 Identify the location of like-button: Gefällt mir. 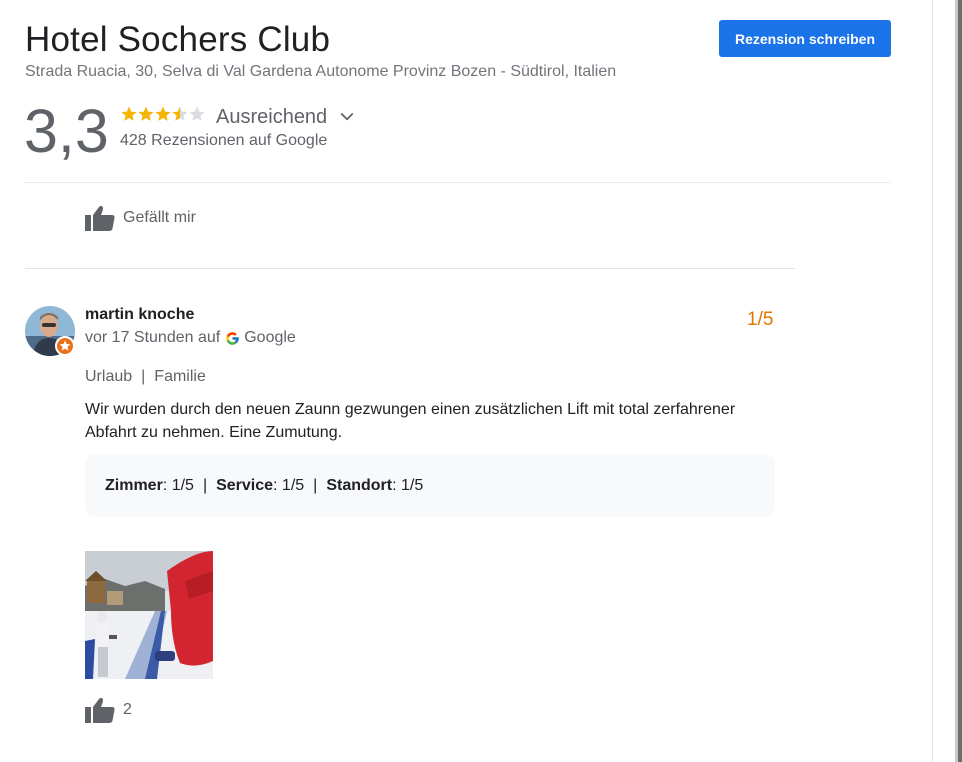
(140, 218).